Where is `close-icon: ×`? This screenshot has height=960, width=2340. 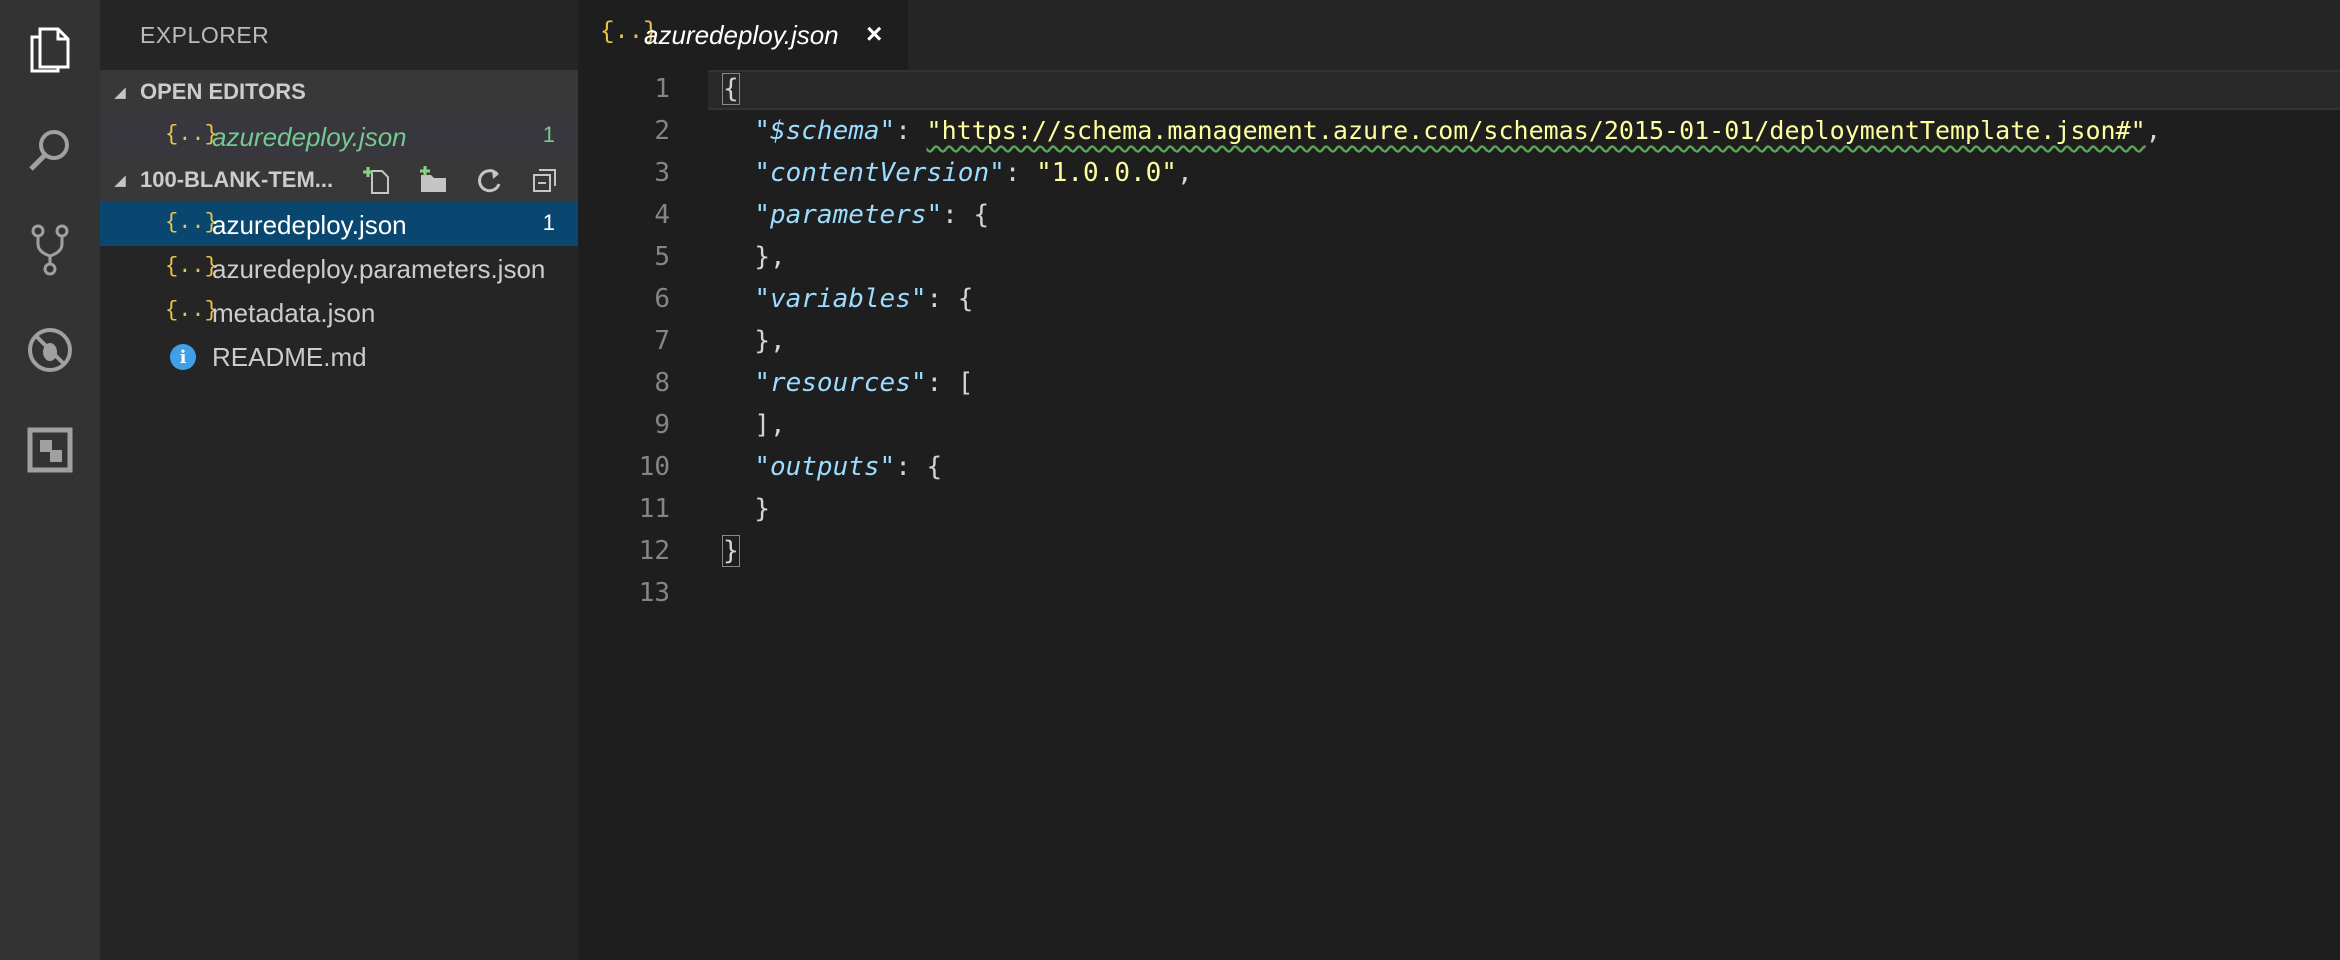 close-icon: × is located at coordinates (874, 34).